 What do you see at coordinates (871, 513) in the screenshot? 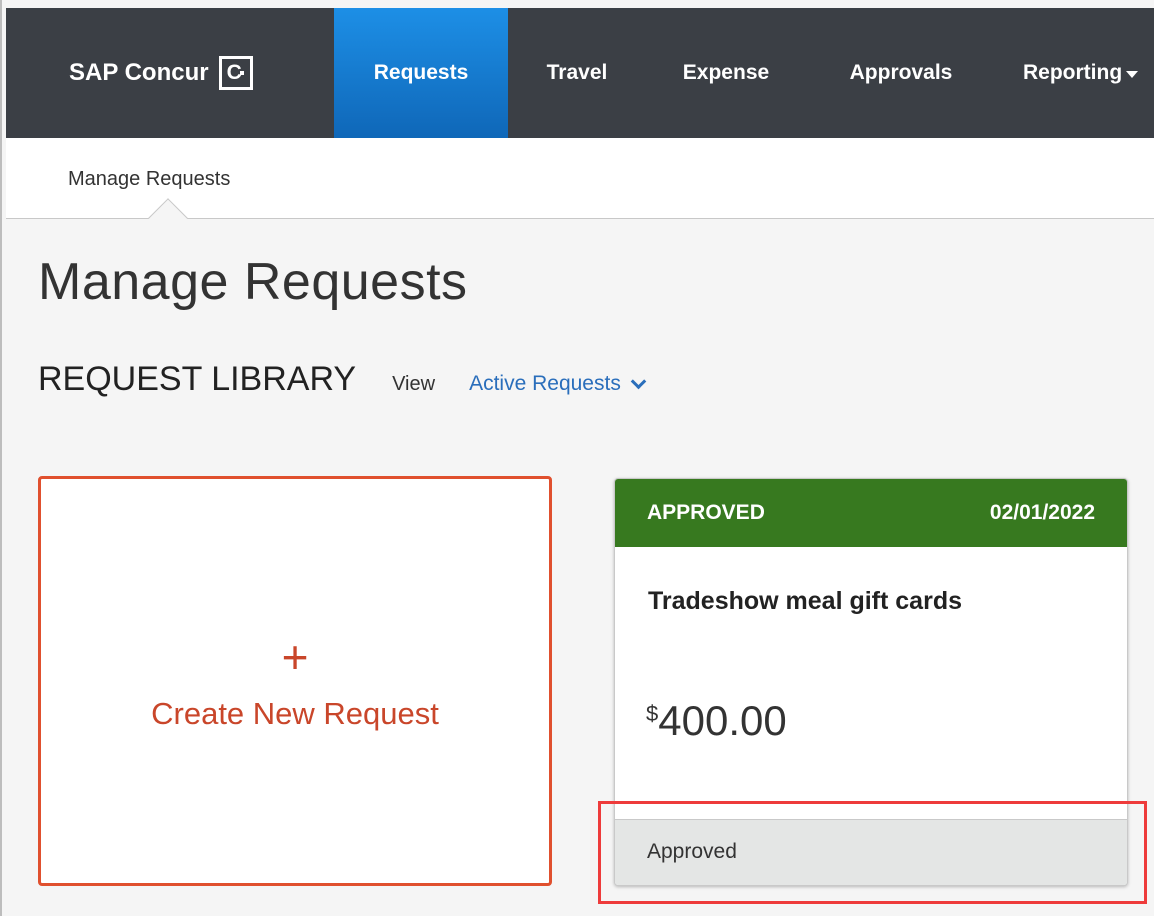
I see `request-card-header: APPROVED 02/01/2022` at bounding box center [871, 513].